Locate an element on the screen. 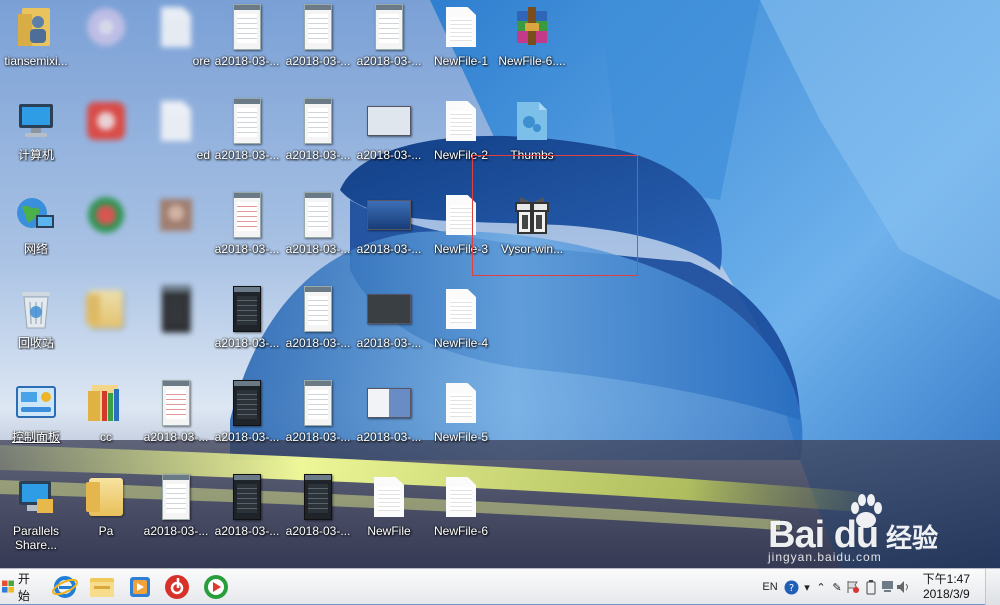  start-button: 开始 is located at coordinates (21, 587).